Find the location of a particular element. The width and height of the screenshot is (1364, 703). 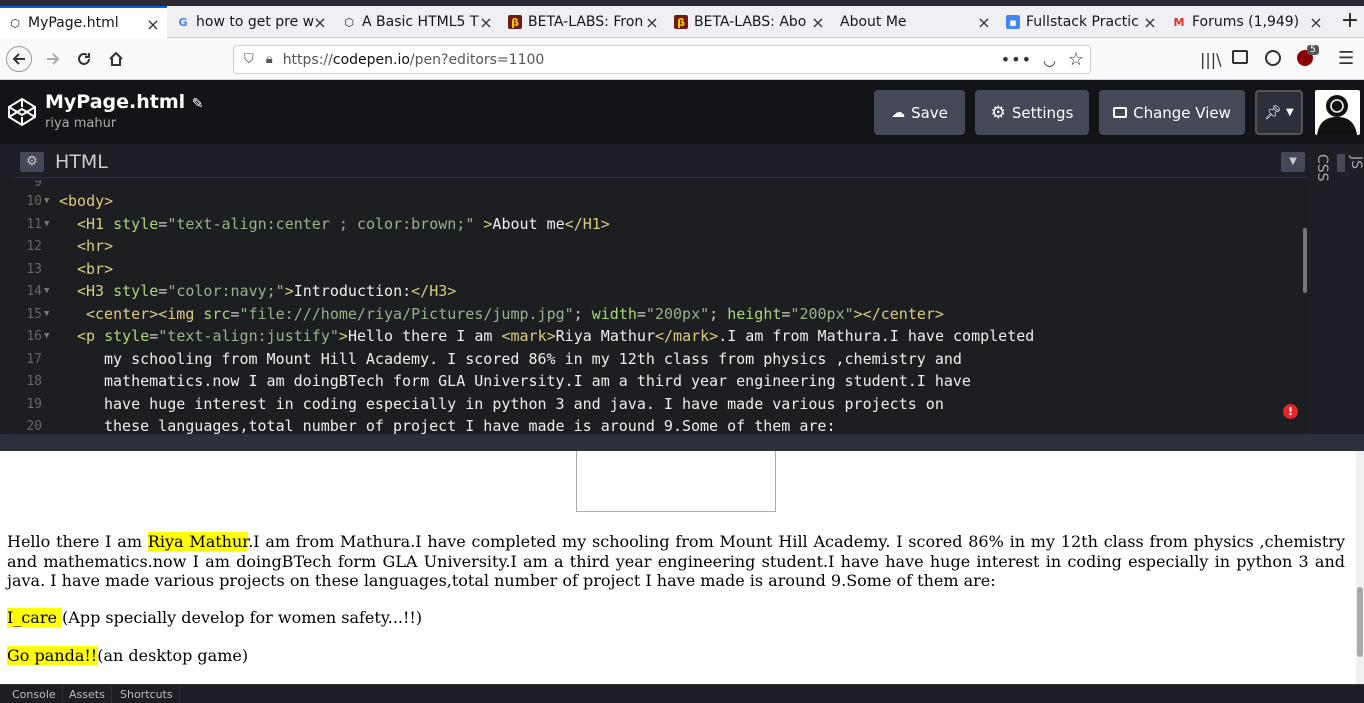

tab-title: Fullstack Practic is located at coordinates (1082, 22).